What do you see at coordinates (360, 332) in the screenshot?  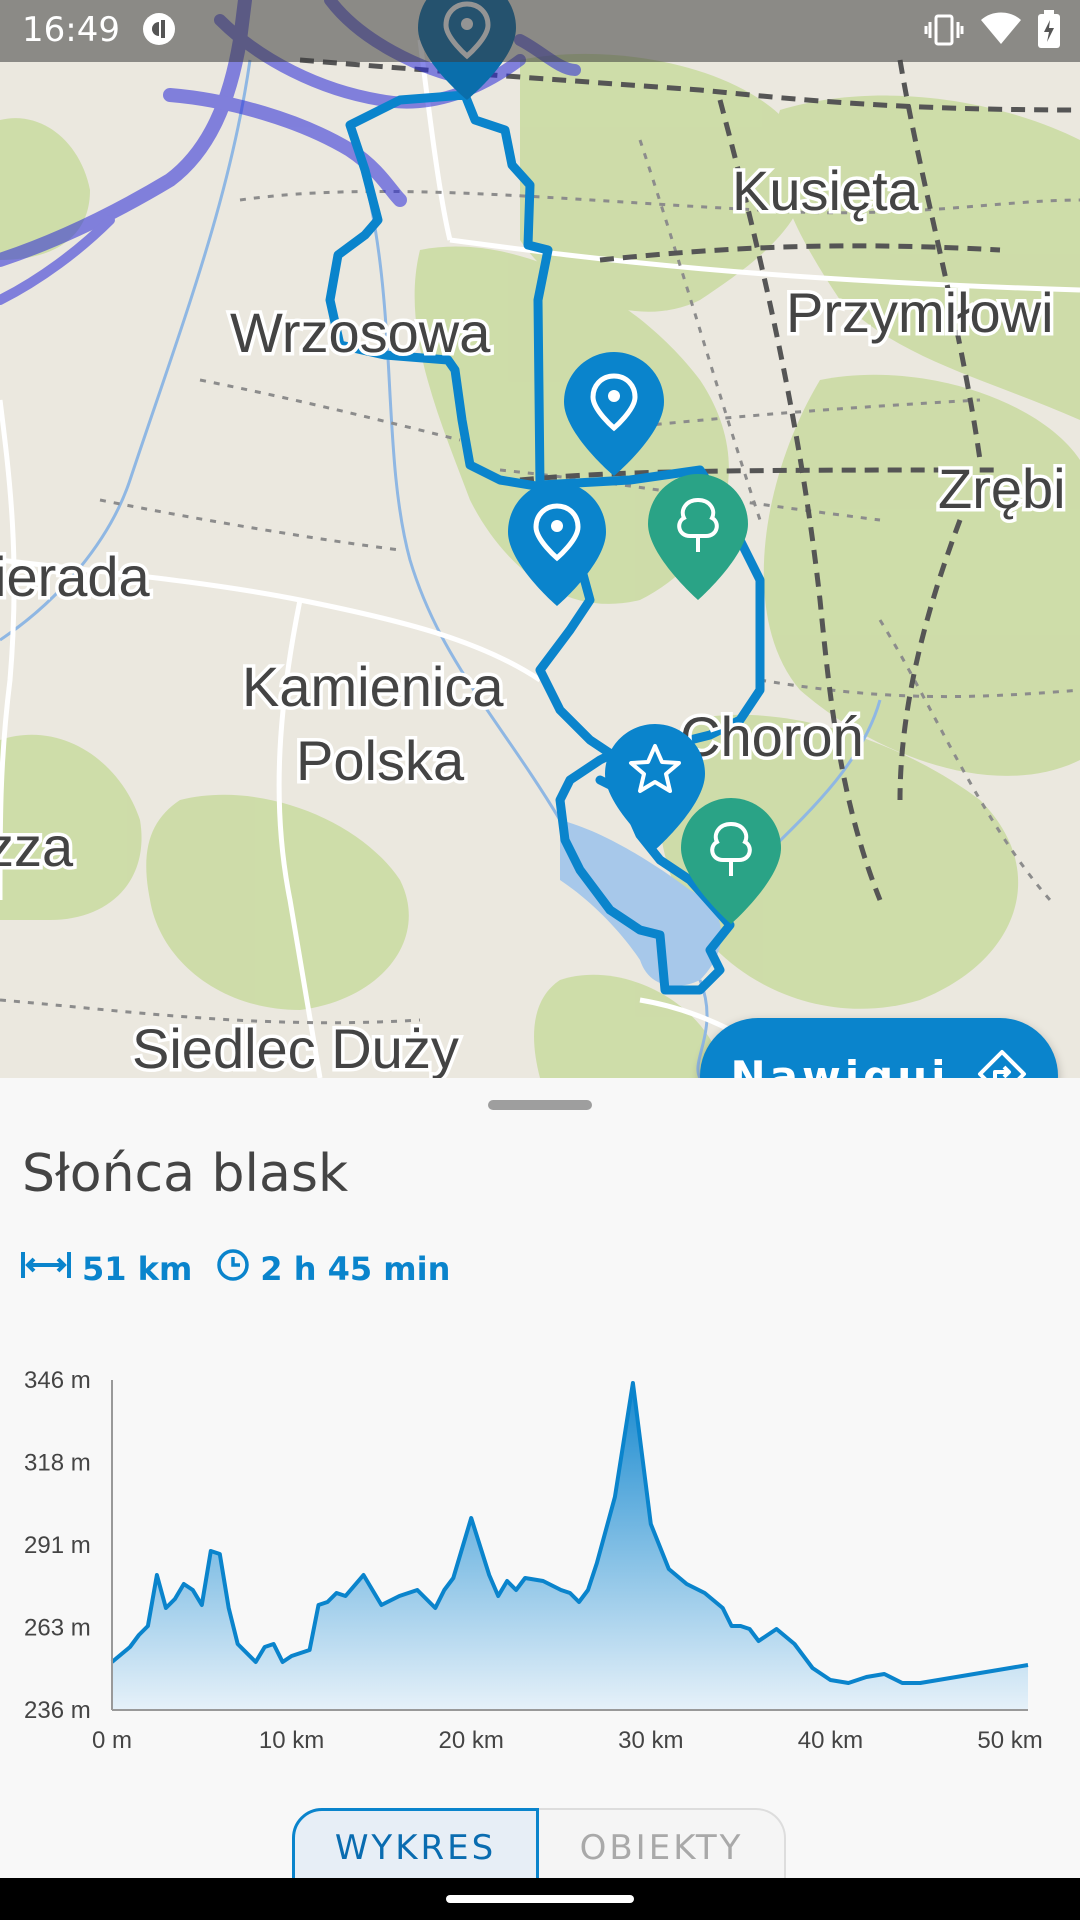 I see `map-label-wrzosowa: Wrzosowa` at bounding box center [360, 332].